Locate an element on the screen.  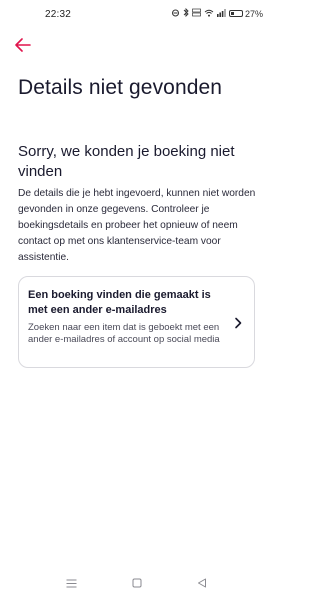
square-home-icon is located at coordinates (137, 583).